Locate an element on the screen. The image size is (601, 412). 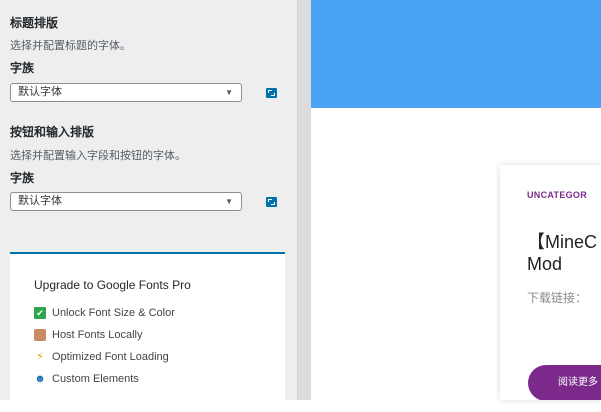
input-typography-title: 按钮和输入排版 is located at coordinates (52, 132).